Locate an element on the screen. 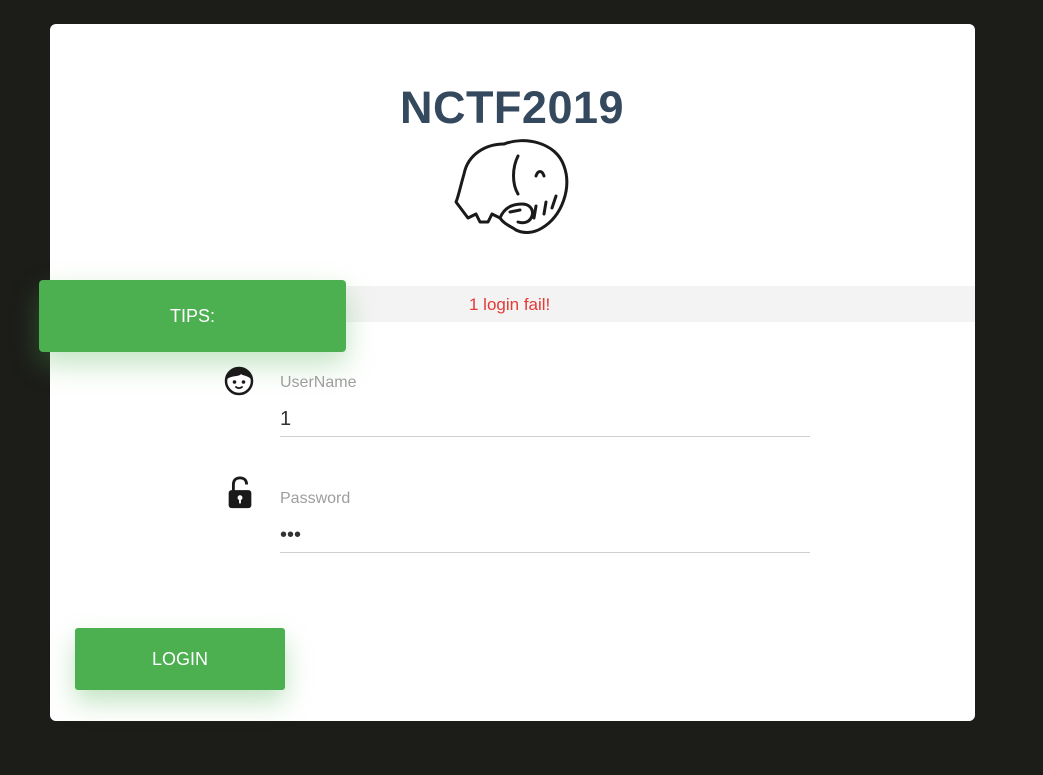 Image resolution: width=1043 pixels, height=775 pixels. username-input is located at coordinates (545, 419).